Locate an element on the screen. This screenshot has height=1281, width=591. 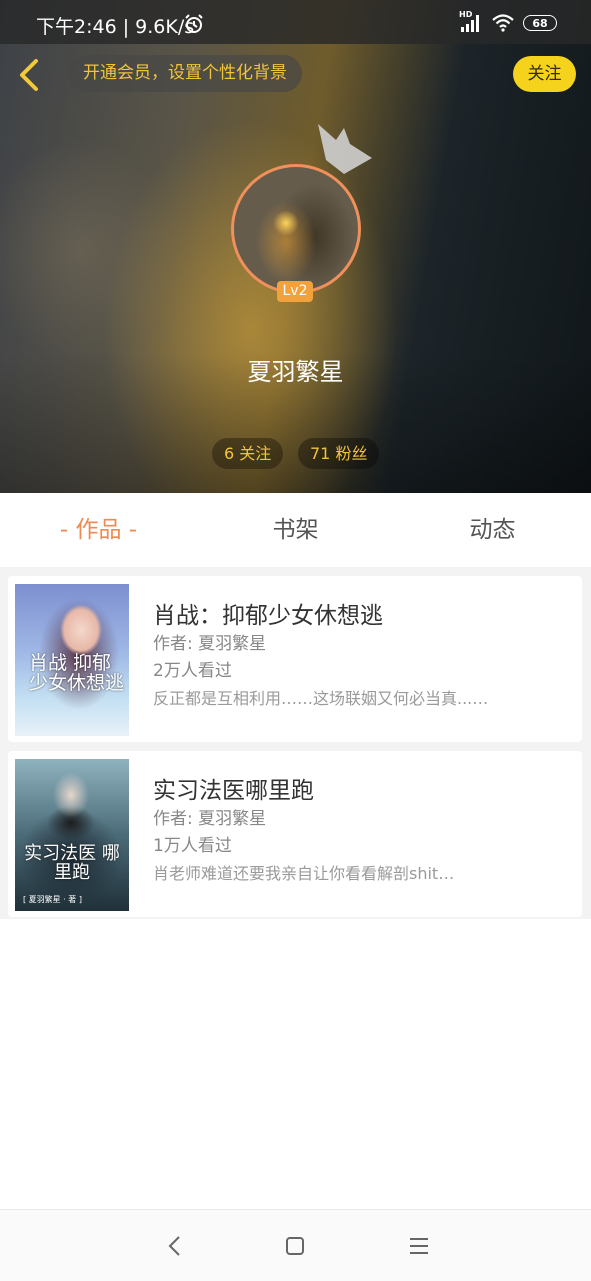
cover-credit: [ 夏羽繁星 · 著 ] is located at coordinates (52, 899).